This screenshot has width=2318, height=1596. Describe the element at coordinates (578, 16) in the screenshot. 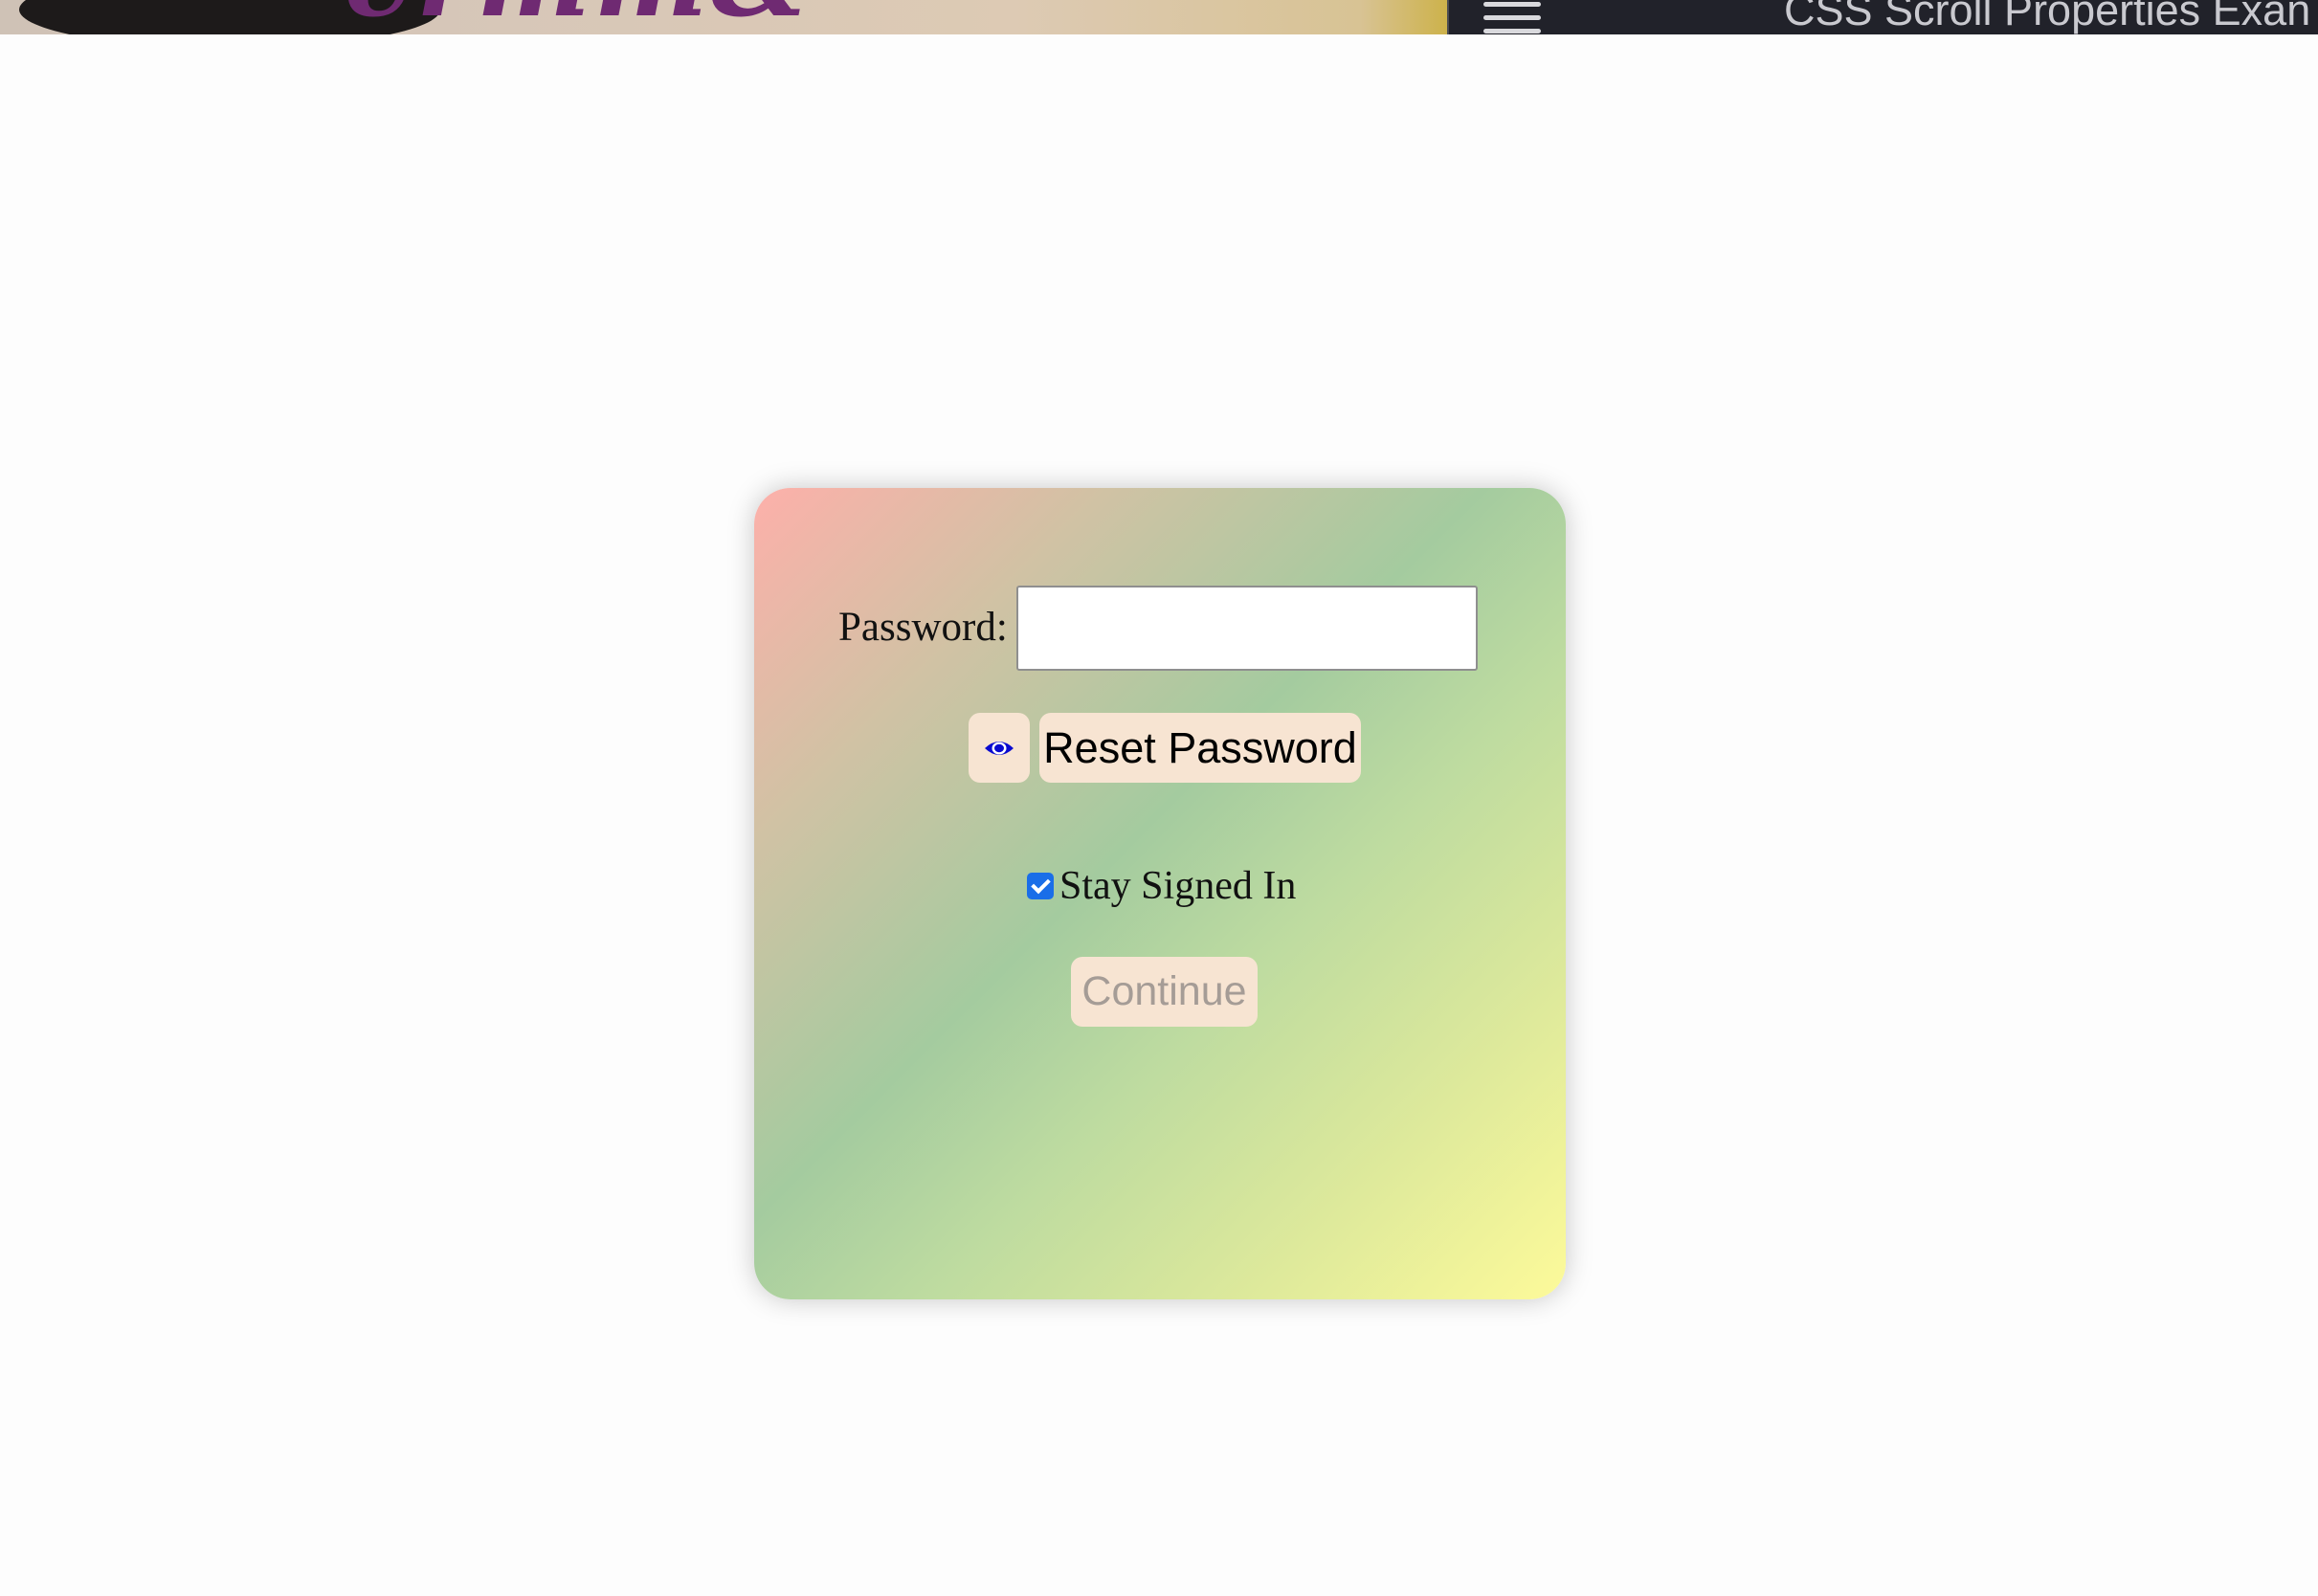

I see `video-caption: ermm&` at that location.